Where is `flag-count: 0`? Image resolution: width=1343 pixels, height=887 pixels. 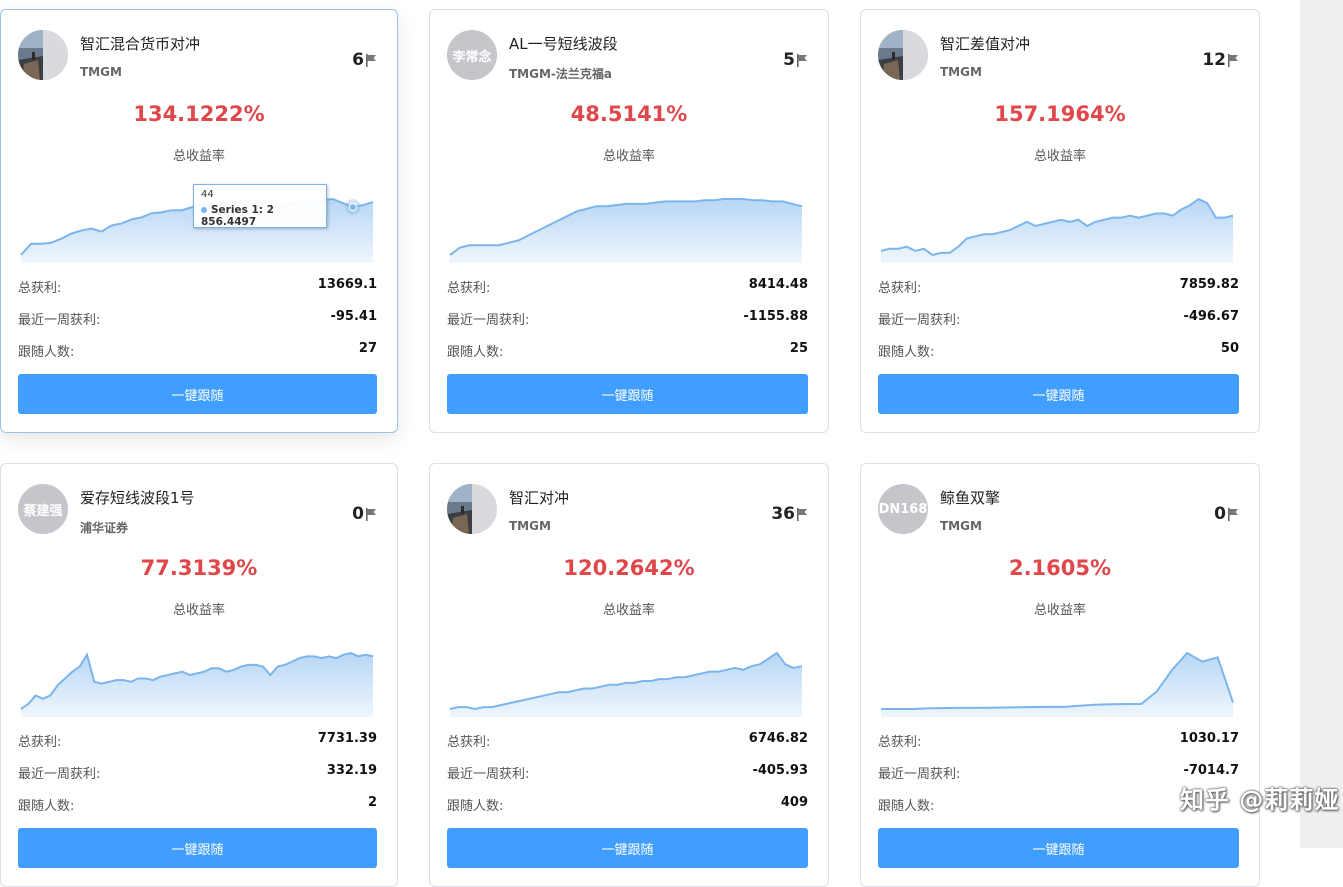
flag-count: 0 is located at coordinates (364, 514).